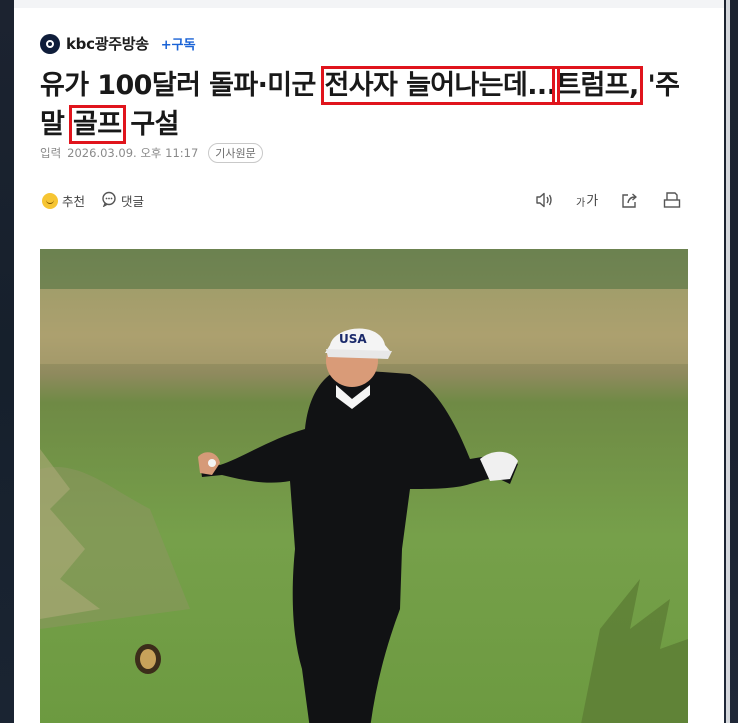 The width and height of the screenshot is (738, 723). I want to click on press-logo-icon, so click(50, 43).